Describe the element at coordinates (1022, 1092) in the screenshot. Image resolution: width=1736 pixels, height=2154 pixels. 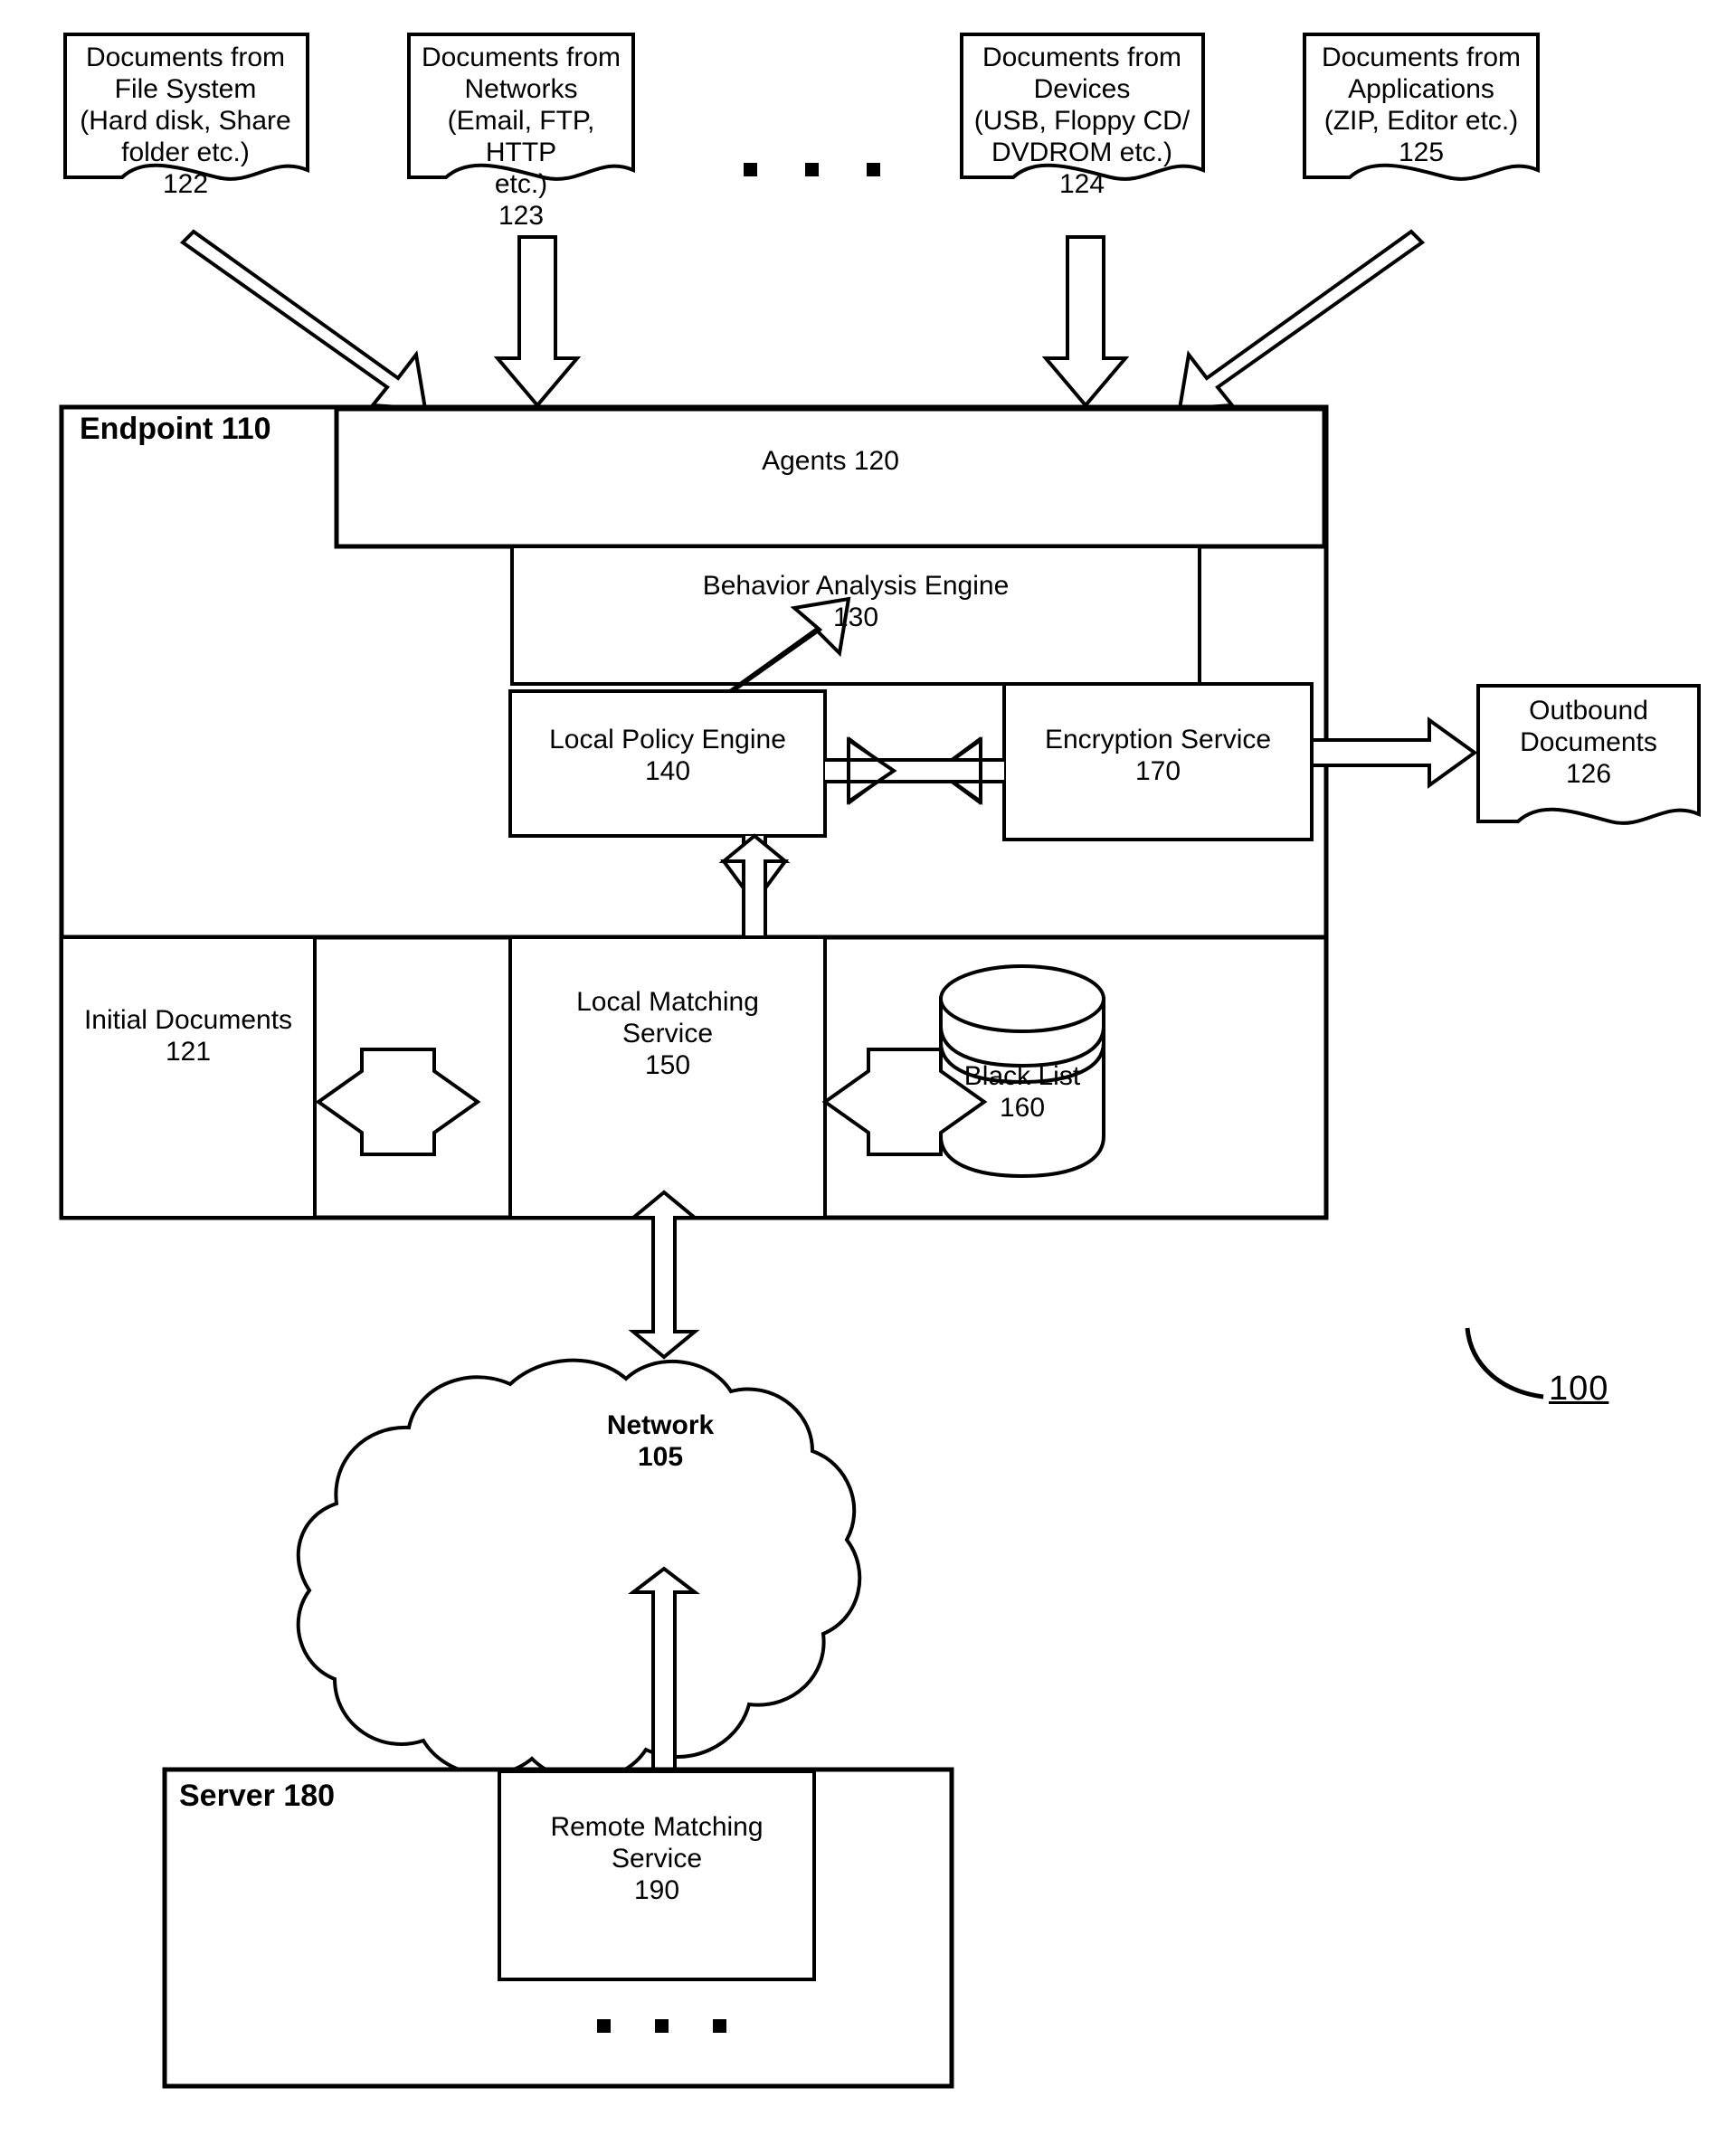
I see `black-list-label: Black List 160` at that location.